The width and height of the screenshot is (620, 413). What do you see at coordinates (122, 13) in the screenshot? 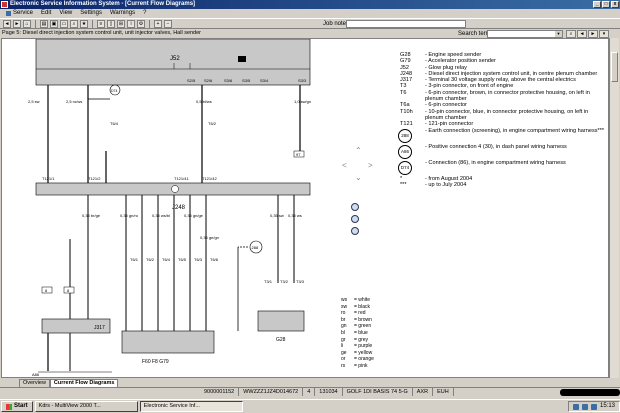
I see `menu-warnings: Warnings` at bounding box center [122, 13].